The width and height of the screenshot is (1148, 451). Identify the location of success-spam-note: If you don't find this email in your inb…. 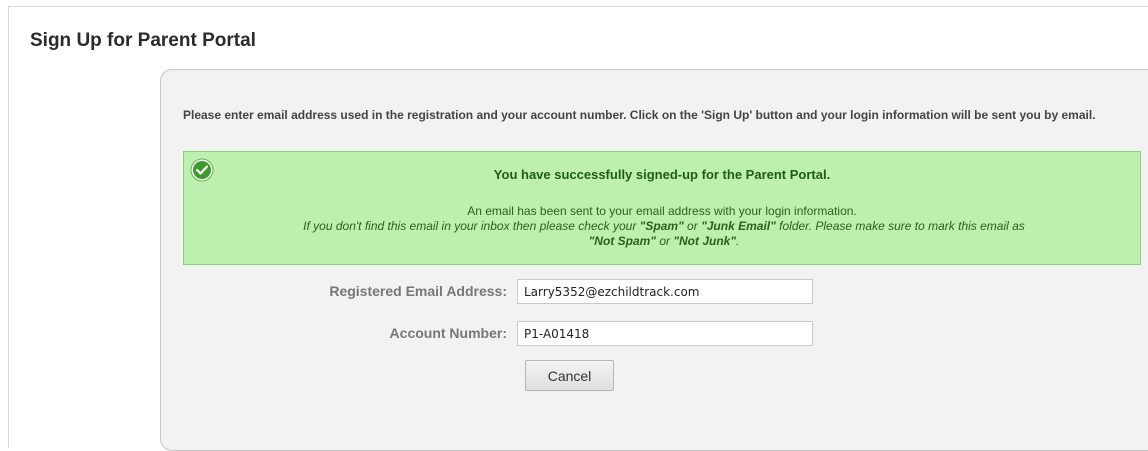
(664, 234).